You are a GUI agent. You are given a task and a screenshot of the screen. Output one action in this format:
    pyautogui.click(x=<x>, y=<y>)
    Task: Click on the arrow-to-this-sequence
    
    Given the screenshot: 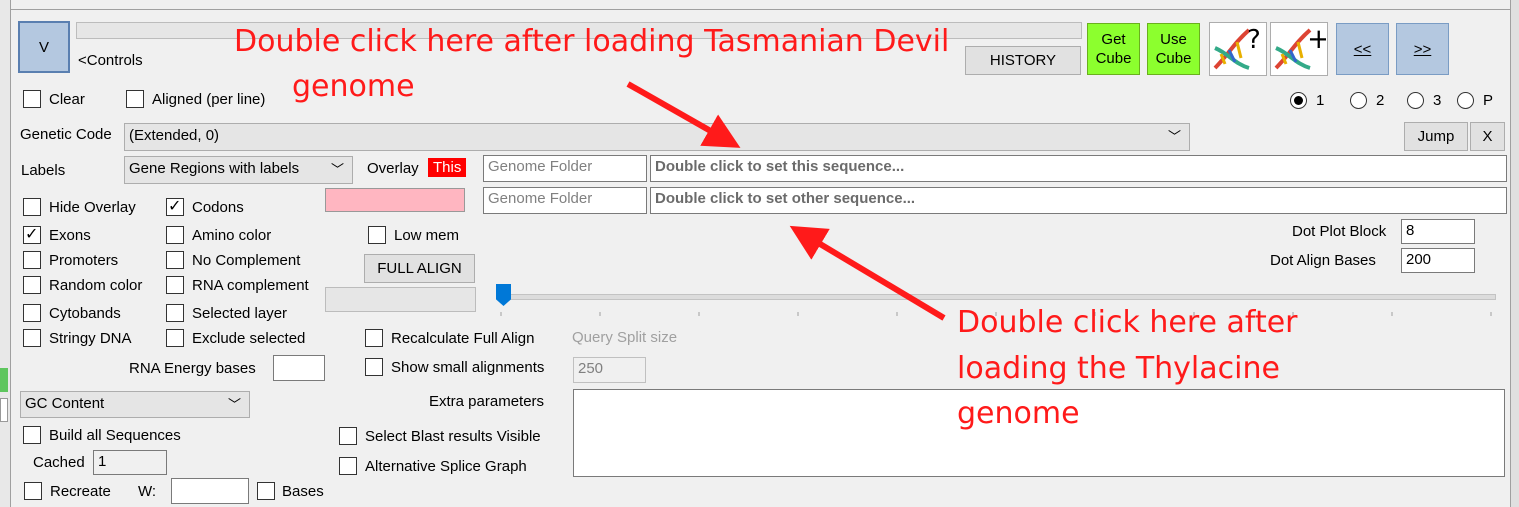 What is the action you would take?
    pyautogui.click(x=683, y=114)
    